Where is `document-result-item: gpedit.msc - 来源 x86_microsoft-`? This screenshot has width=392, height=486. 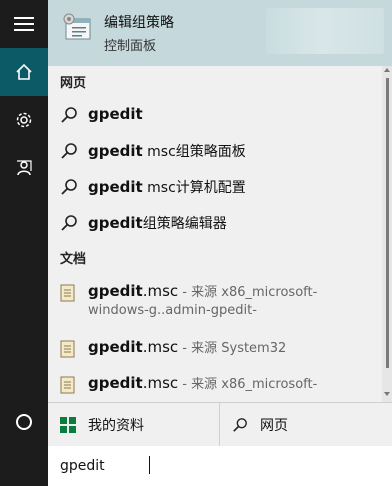 document-result-item: gpedit.msc - 来源 x86_microsoft- is located at coordinates (215, 385).